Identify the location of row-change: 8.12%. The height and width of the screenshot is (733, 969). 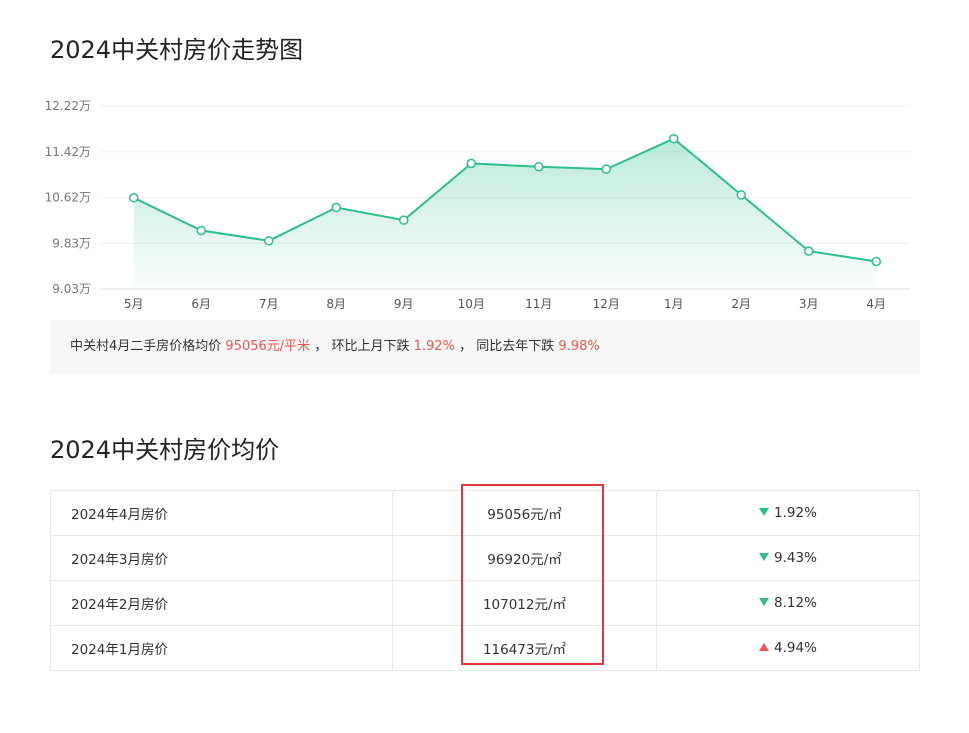
(788, 603).